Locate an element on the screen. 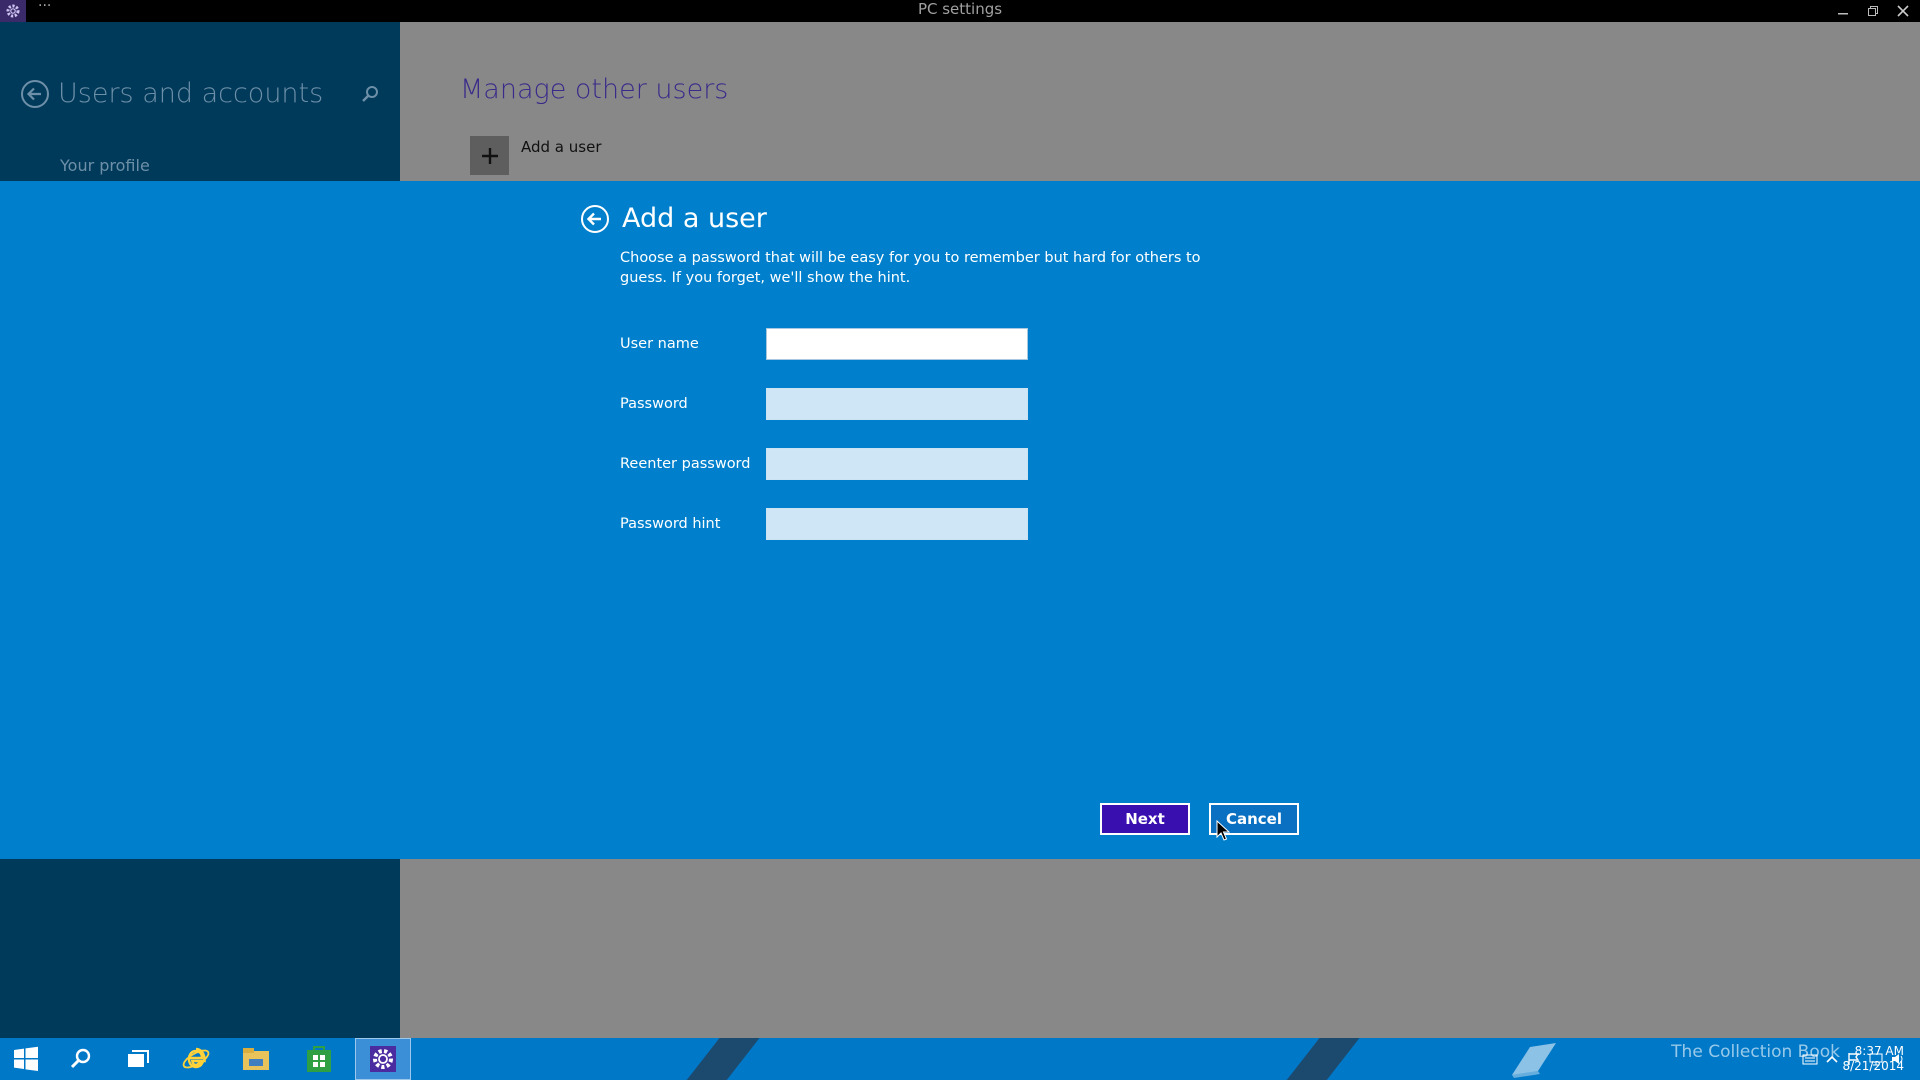  reenter-password-label: Reenter password is located at coordinates (685, 464).